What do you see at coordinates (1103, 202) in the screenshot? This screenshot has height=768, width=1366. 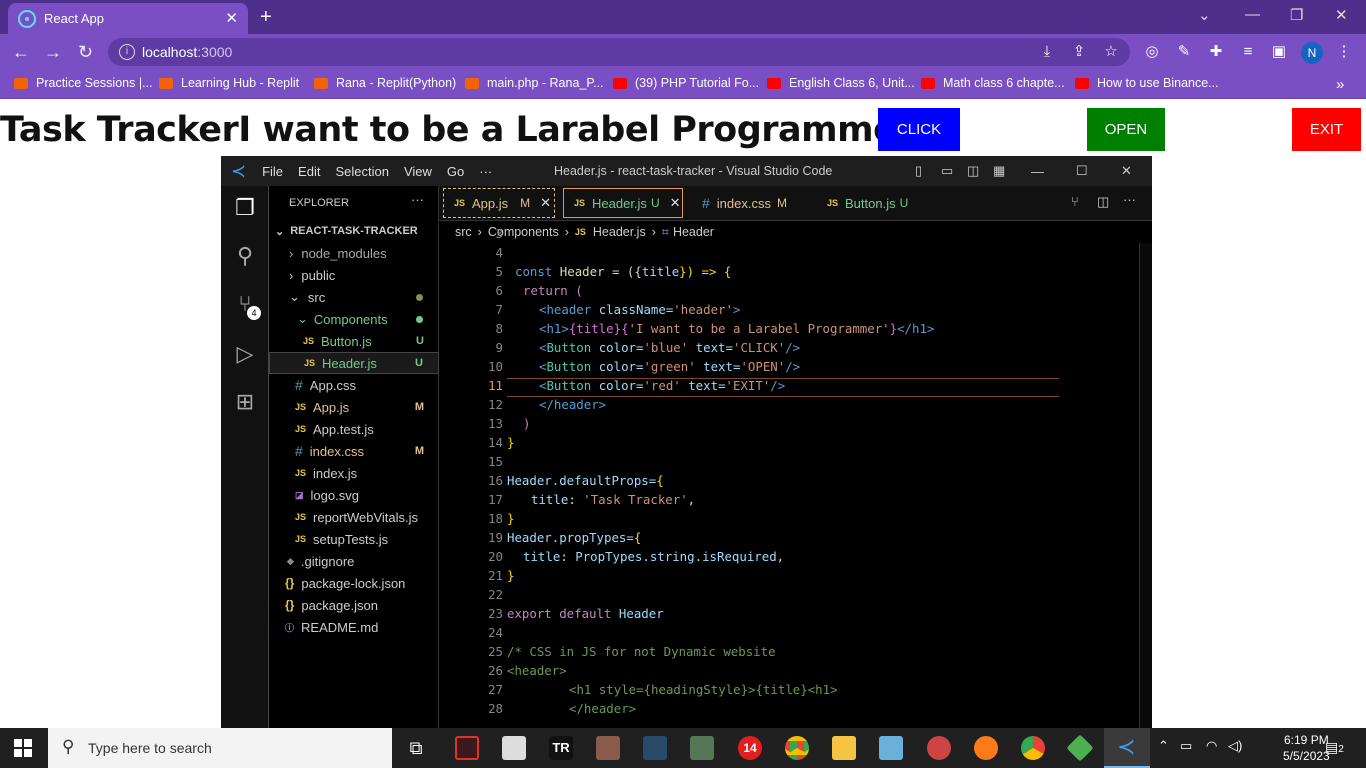 I see `split-editor-icon: ◫` at bounding box center [1103, 202].